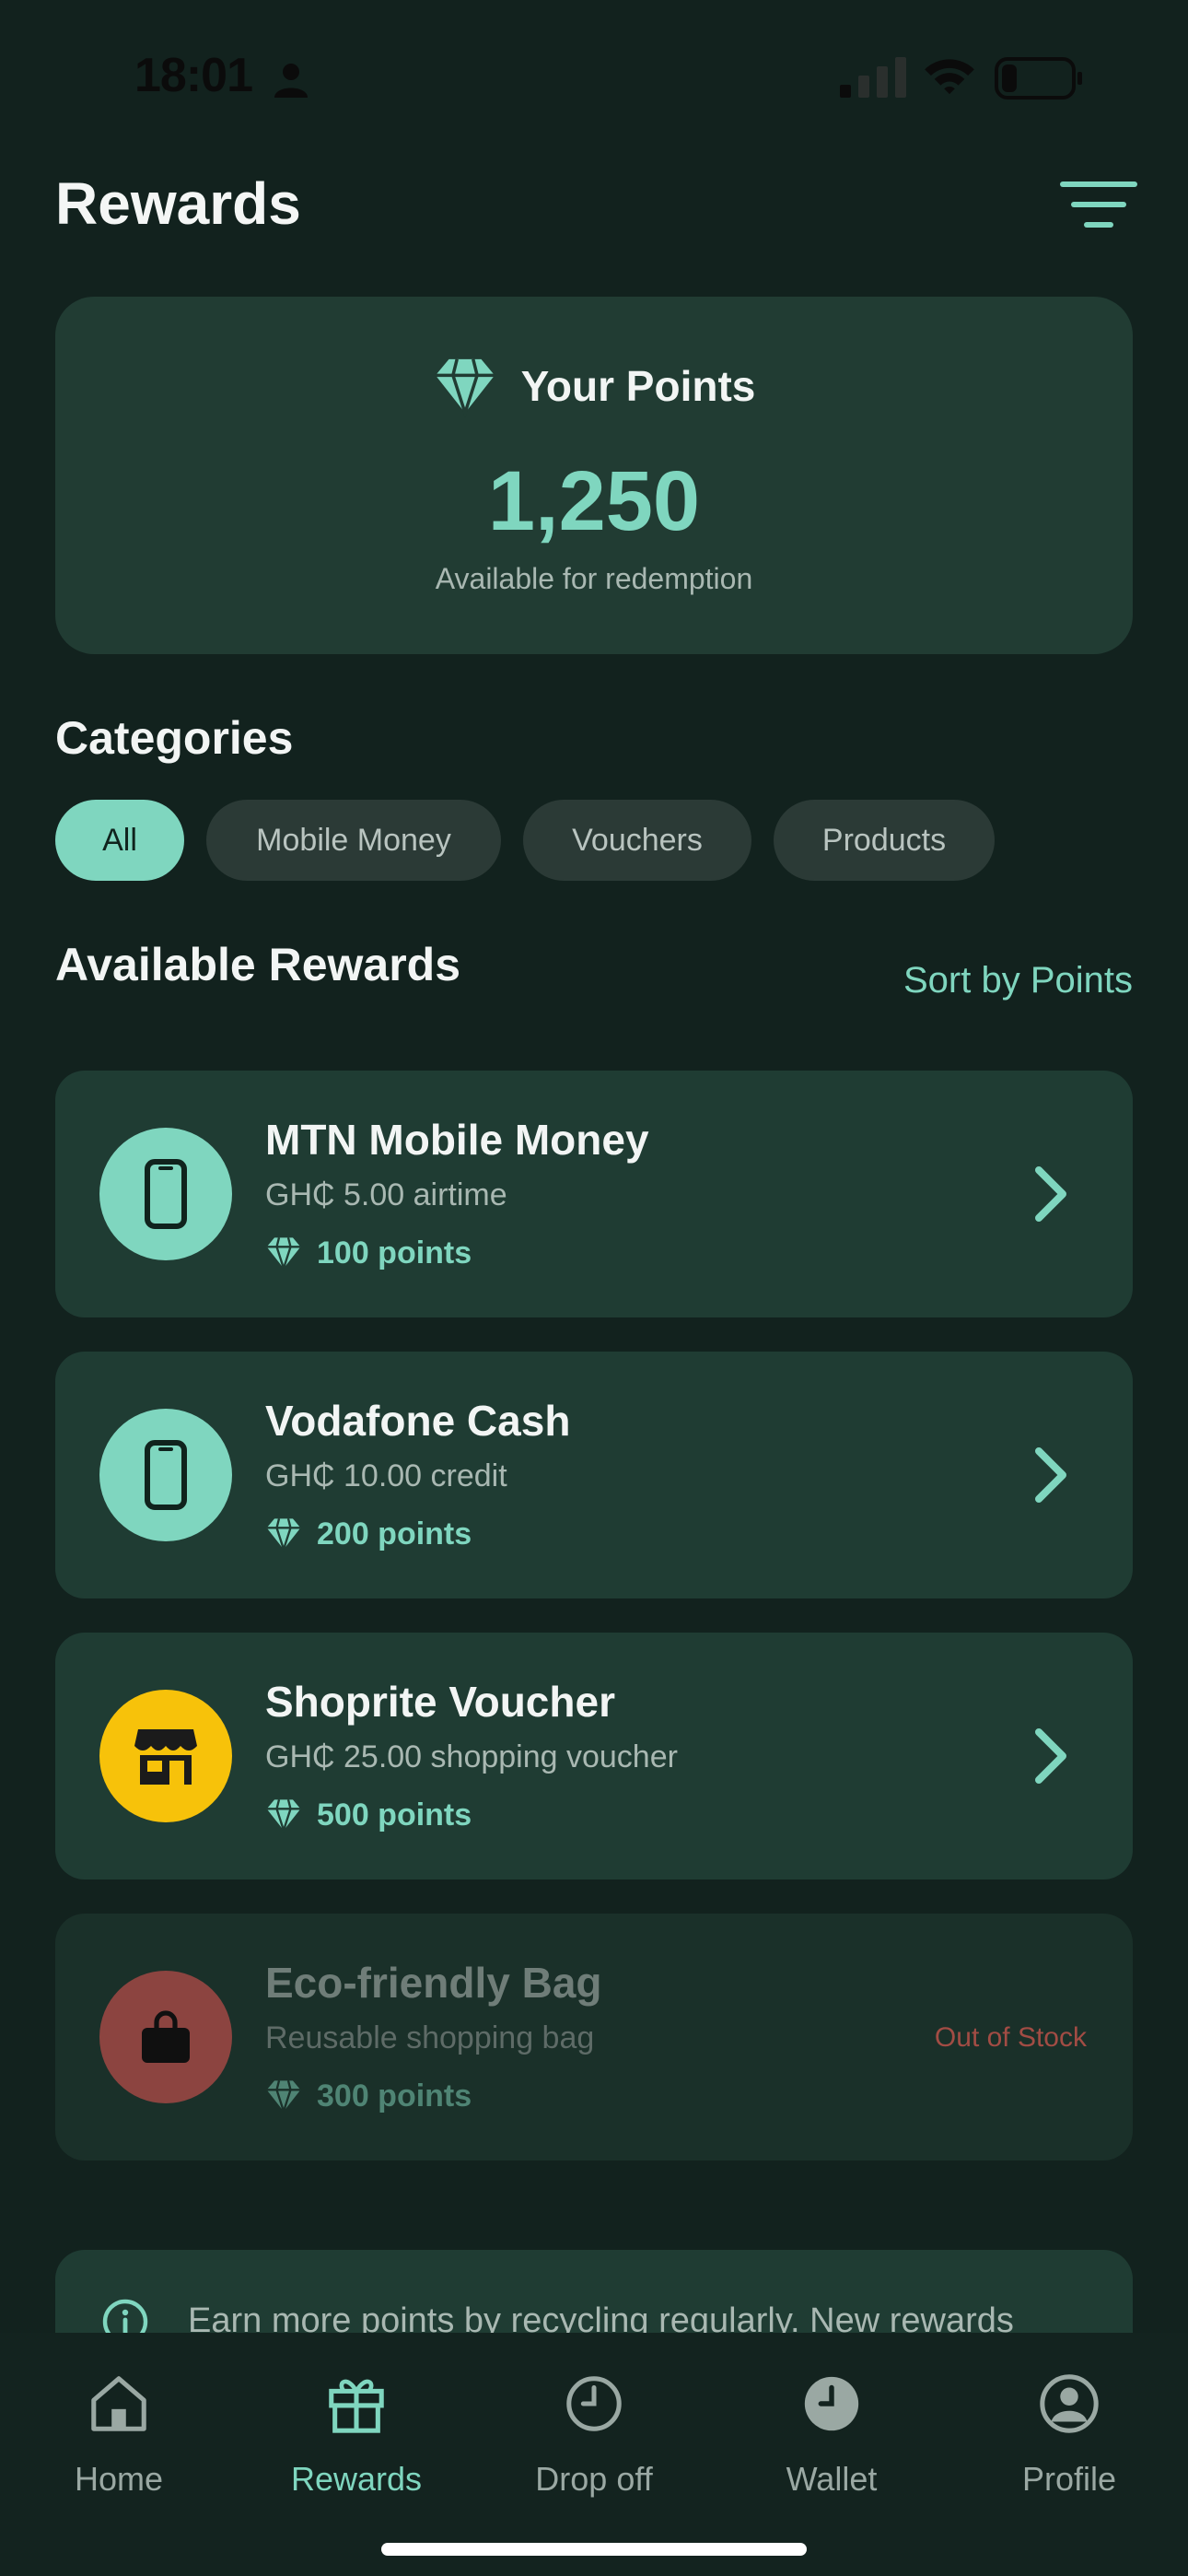 This screenshot has height=2576, width=1188. Describe the element at coordinates (471, 1756) in the screenshot. I see `reward-description: GH₵ 25.00 shopping voucher` at that location.